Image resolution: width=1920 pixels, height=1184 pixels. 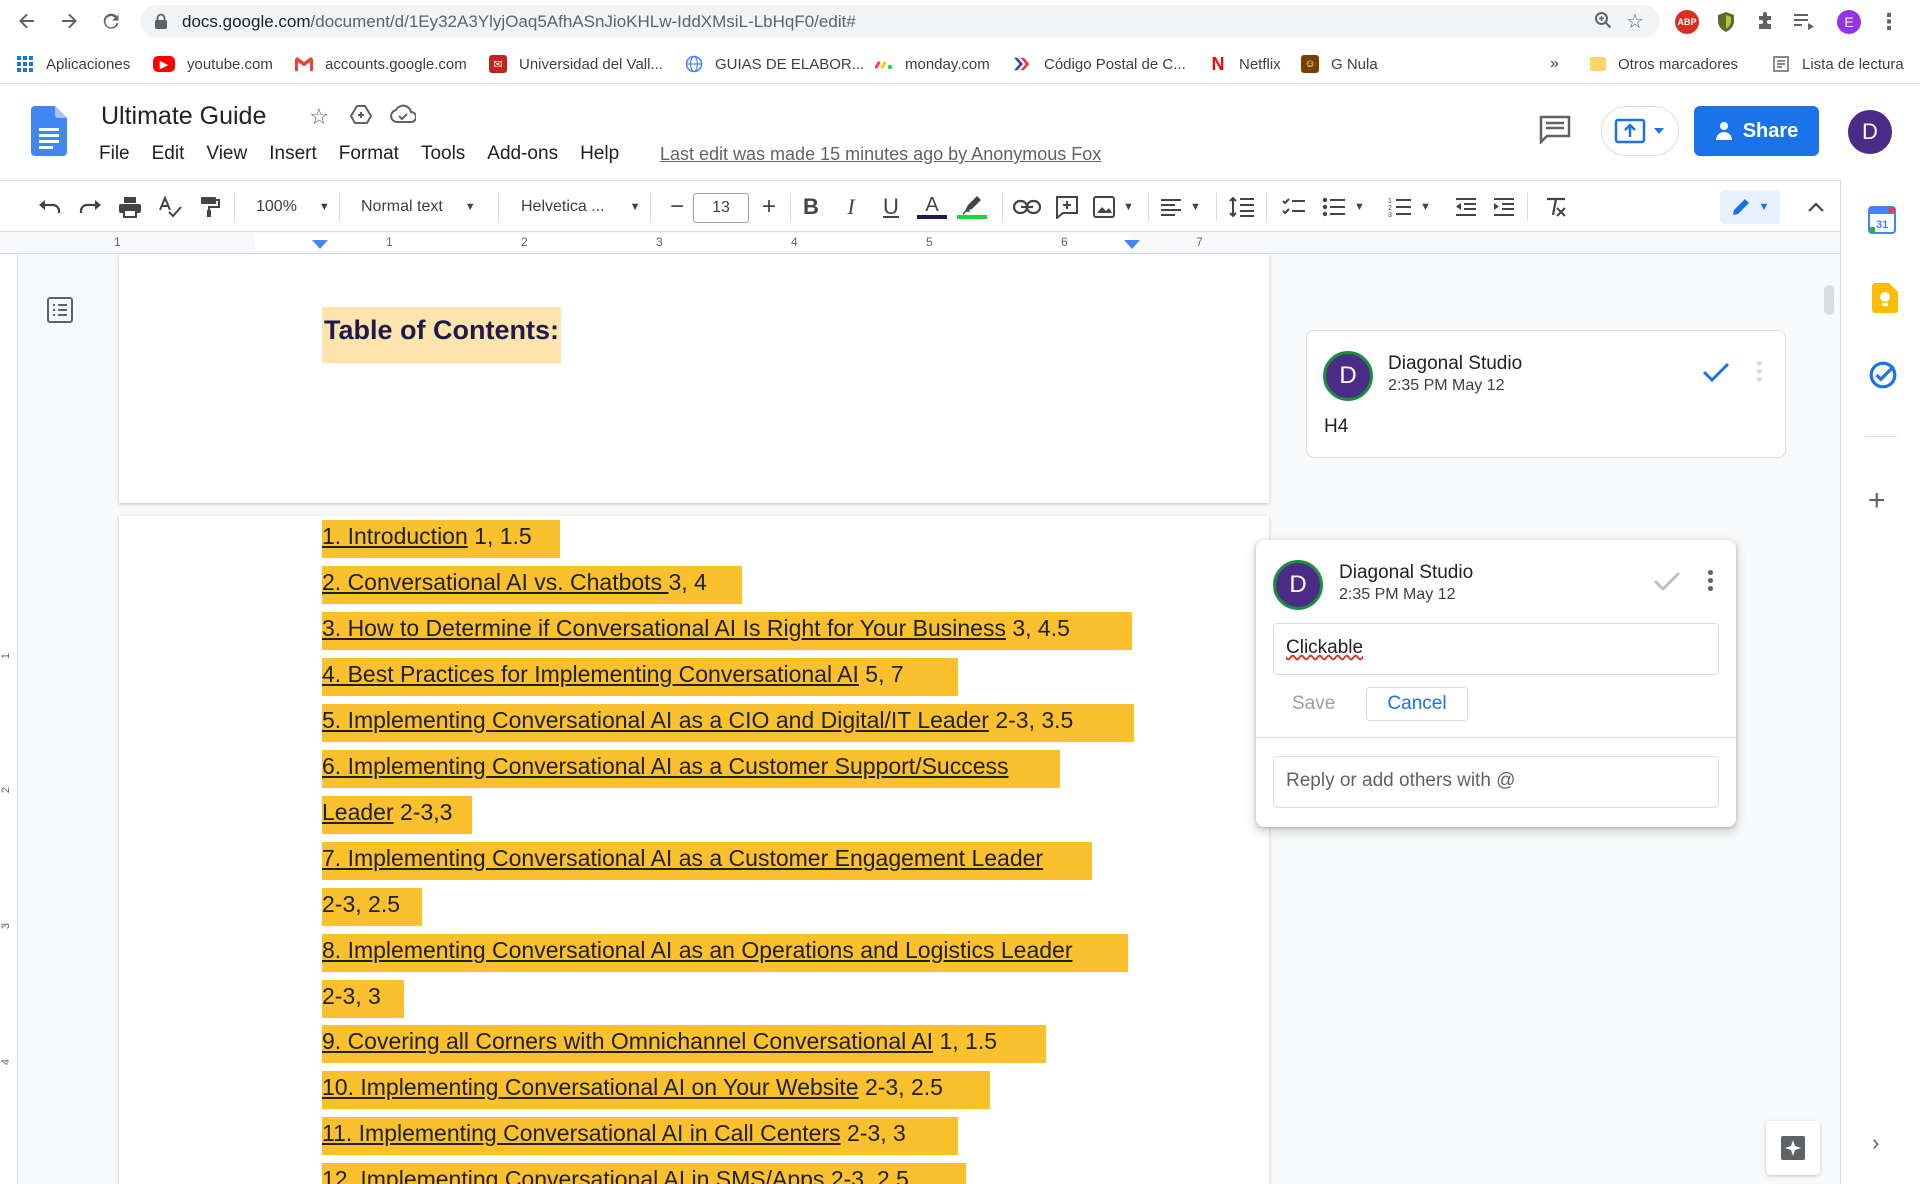 What do you see at coordinates (170, 207) in the screenshot?
I see `spellcheck-icon` at bounding box center [170, 207].